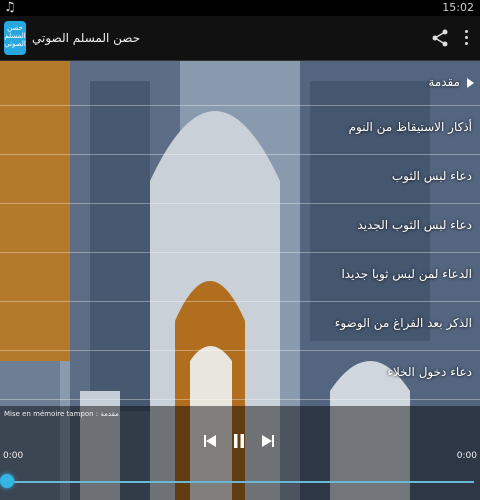 This screenshot has height=500, width=480. Describe the element at coordinates (210, 441) in the screenshot. I see `previous-icon` at that location.